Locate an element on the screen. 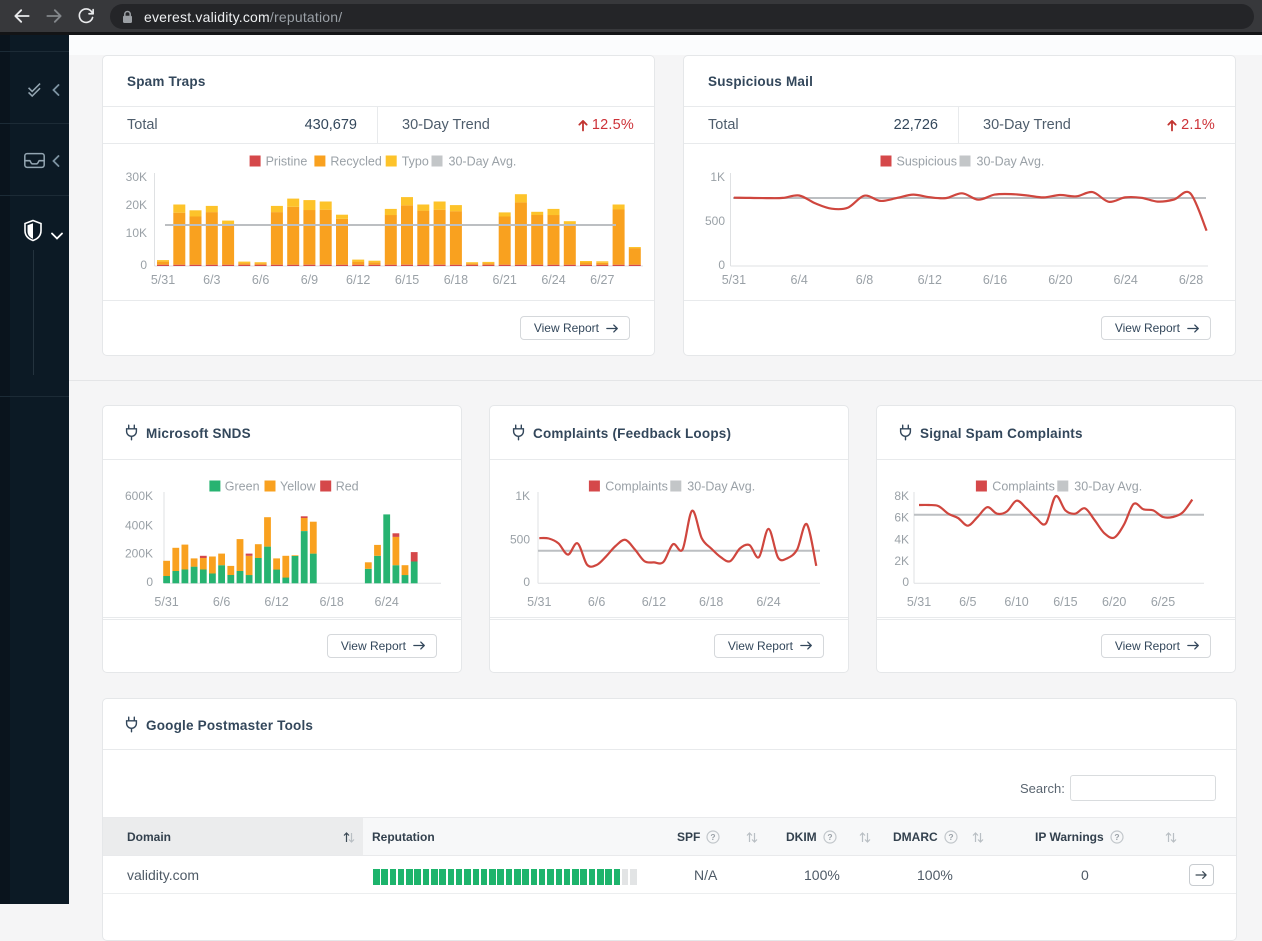 The height and width of the screenshot is (941, 1262). svg-text: 200K is located at coordinates (139, 553).